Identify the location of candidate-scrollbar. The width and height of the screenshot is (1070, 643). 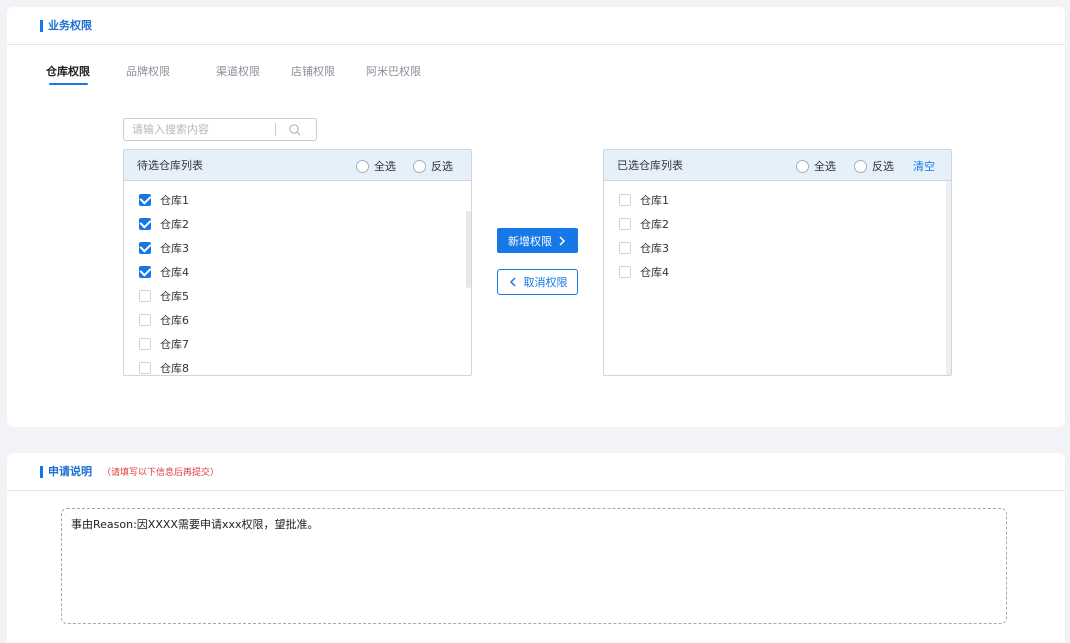
(468, 249).